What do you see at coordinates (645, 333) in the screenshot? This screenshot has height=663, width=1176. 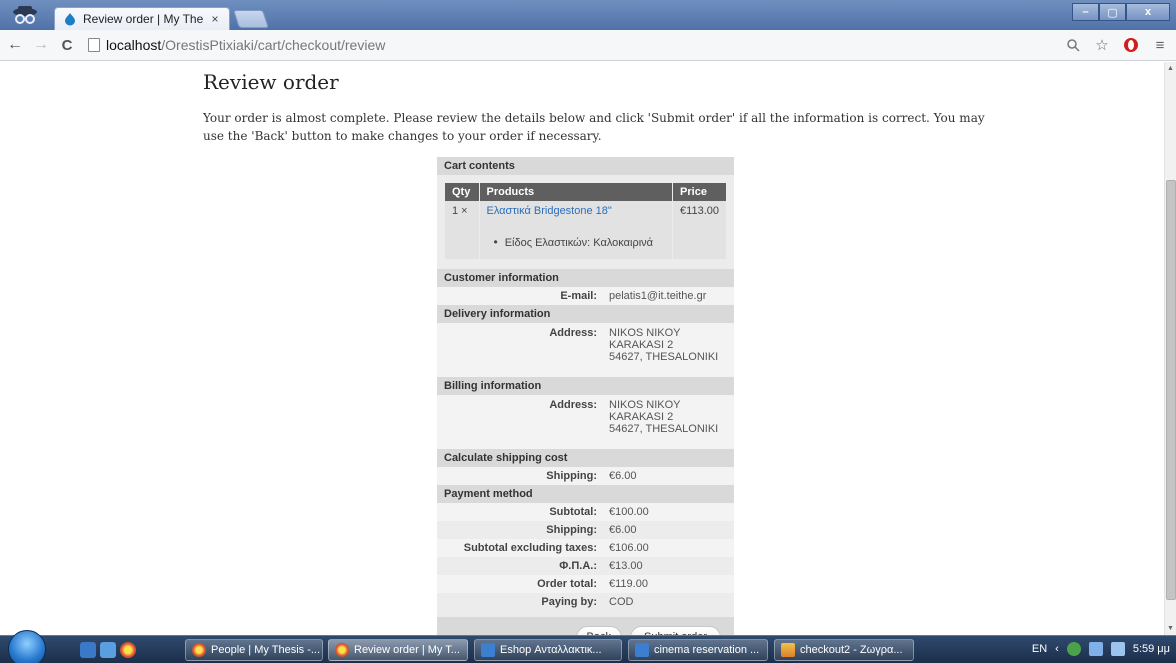 I see `delivery-address-line: NIKOS NIKOY` at bounding box center [645, 333].